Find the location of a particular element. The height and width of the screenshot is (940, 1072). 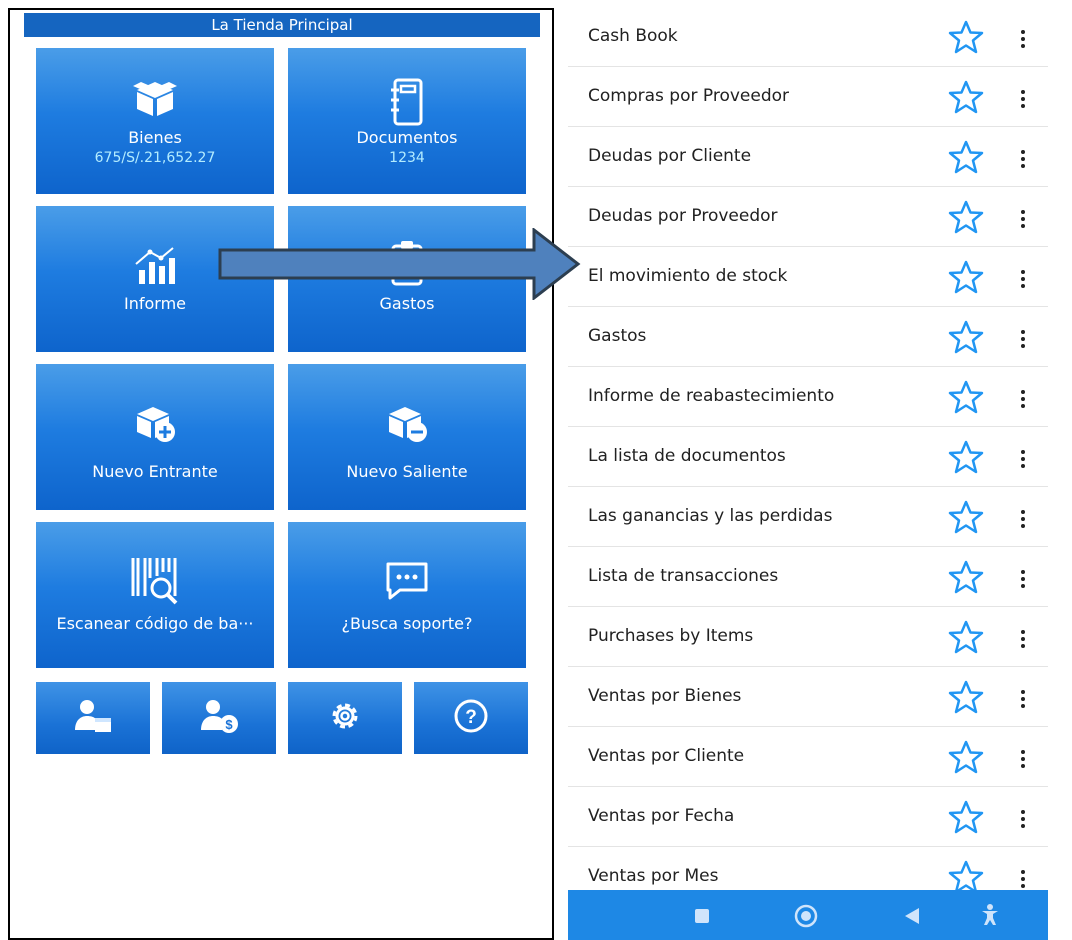

system-navigation-bar is located at coordinates (808, 915).